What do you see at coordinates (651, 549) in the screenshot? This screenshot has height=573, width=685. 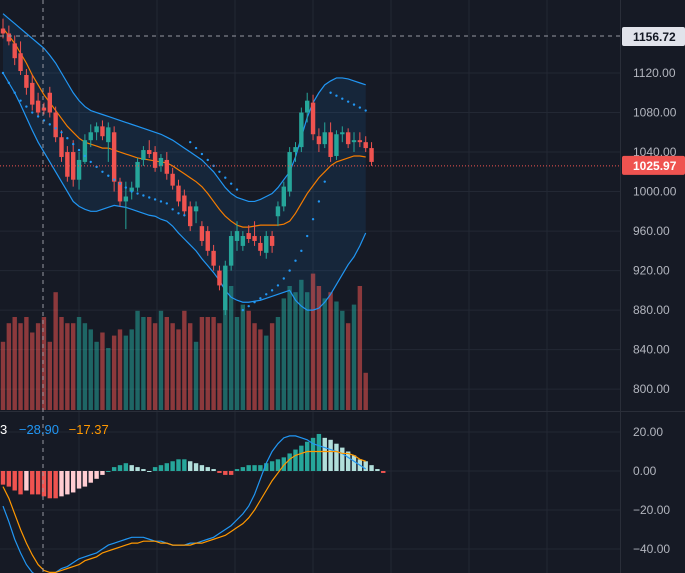 I see `macd-axis-tick: −40.00` at bounding box center [651, 549].